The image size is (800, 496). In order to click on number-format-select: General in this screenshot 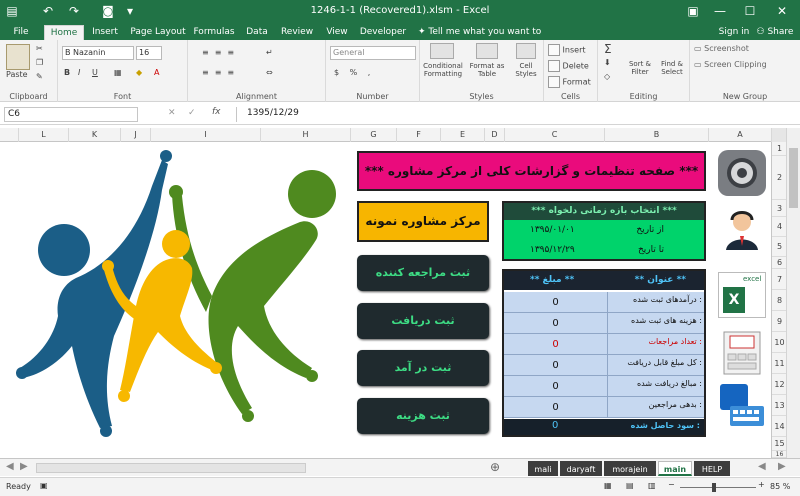, I will do `click(373, 53)`.